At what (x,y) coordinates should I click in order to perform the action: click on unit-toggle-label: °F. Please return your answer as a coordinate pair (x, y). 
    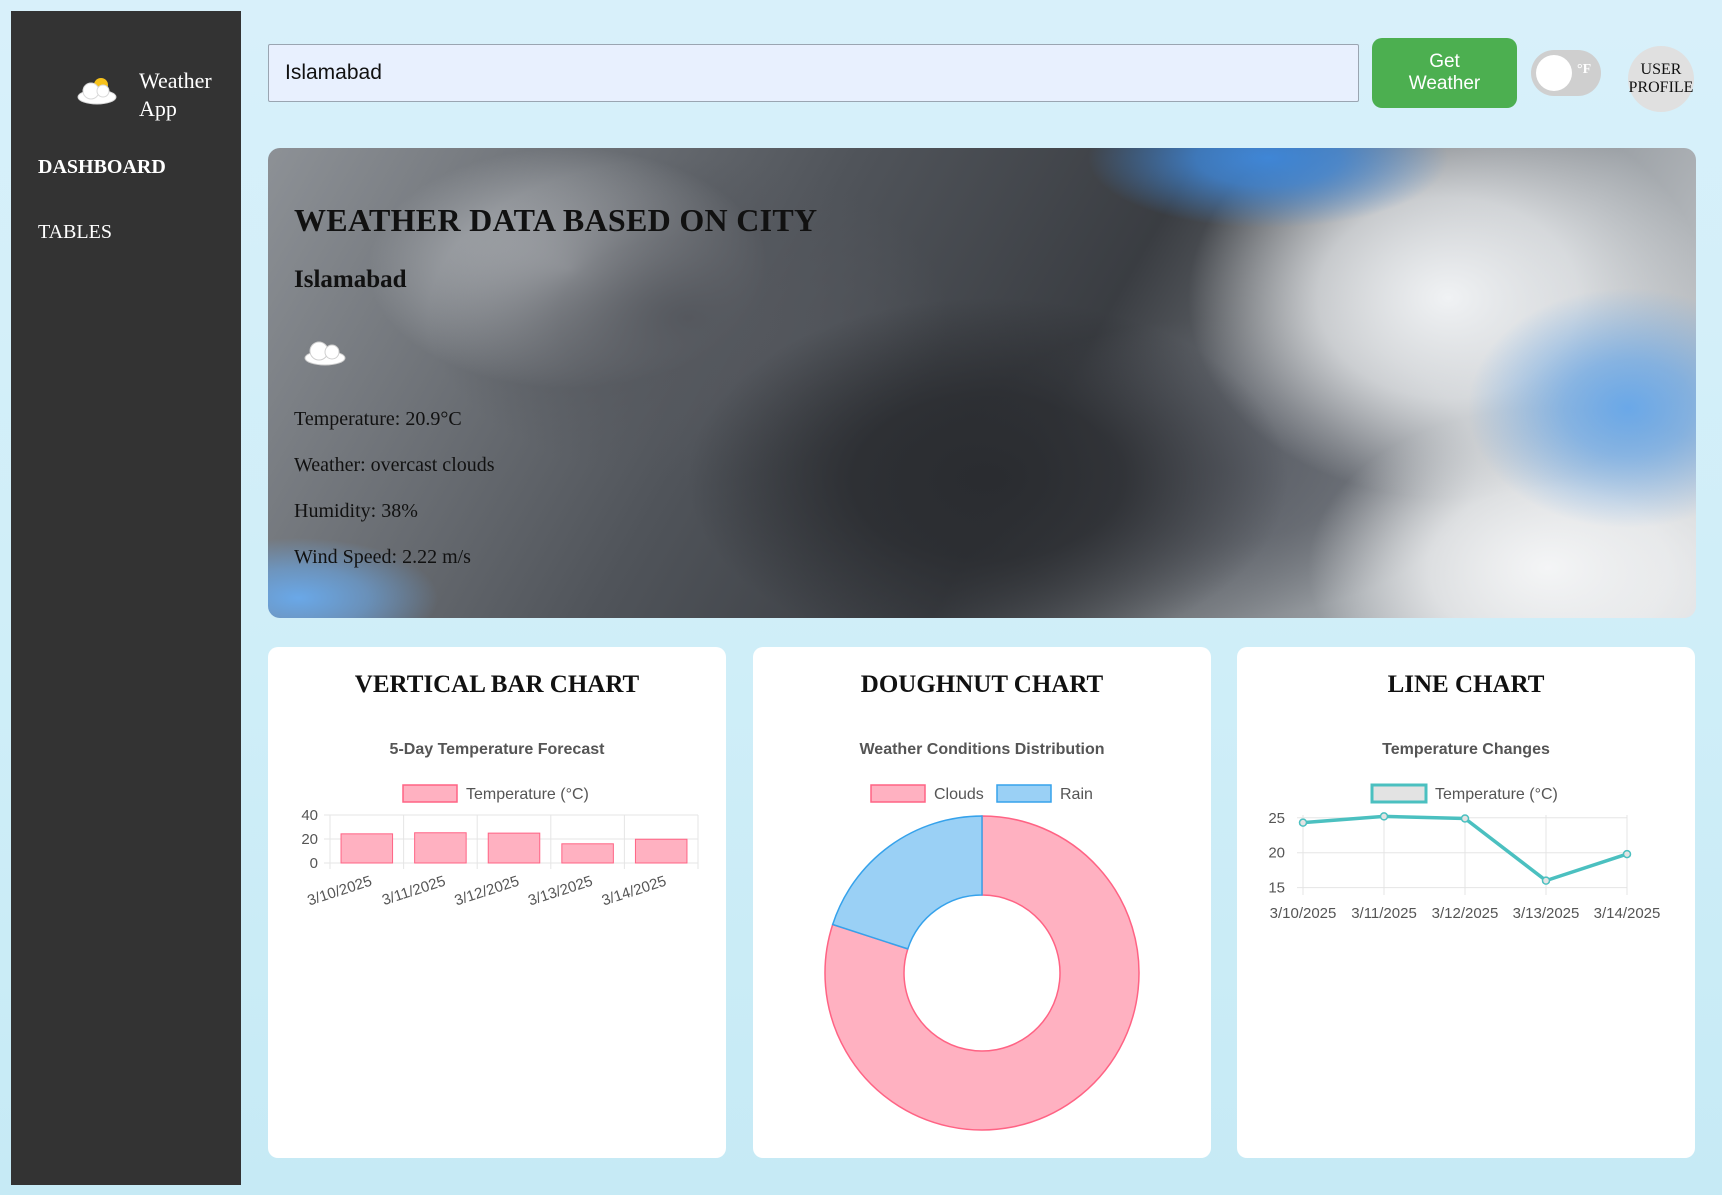
    Looking at the image, I should click on (1584, 69).